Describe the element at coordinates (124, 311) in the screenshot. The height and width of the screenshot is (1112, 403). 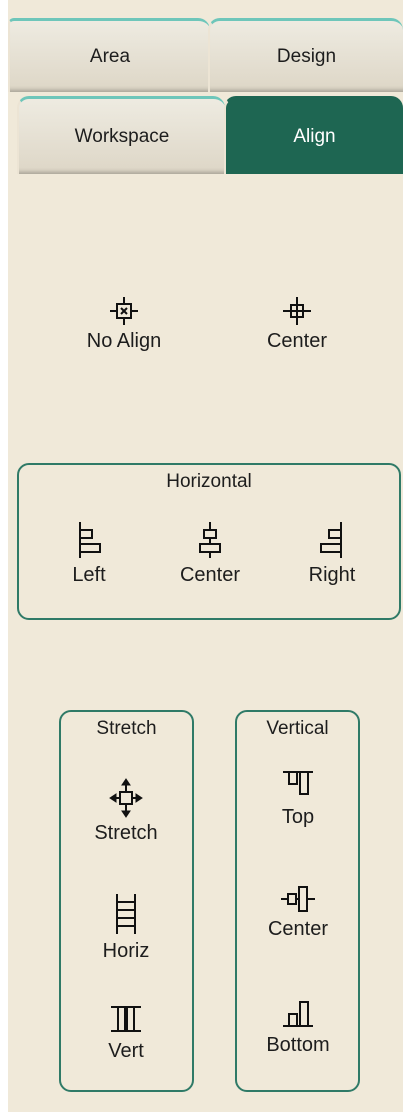
I see `no-align-icon` at that location.